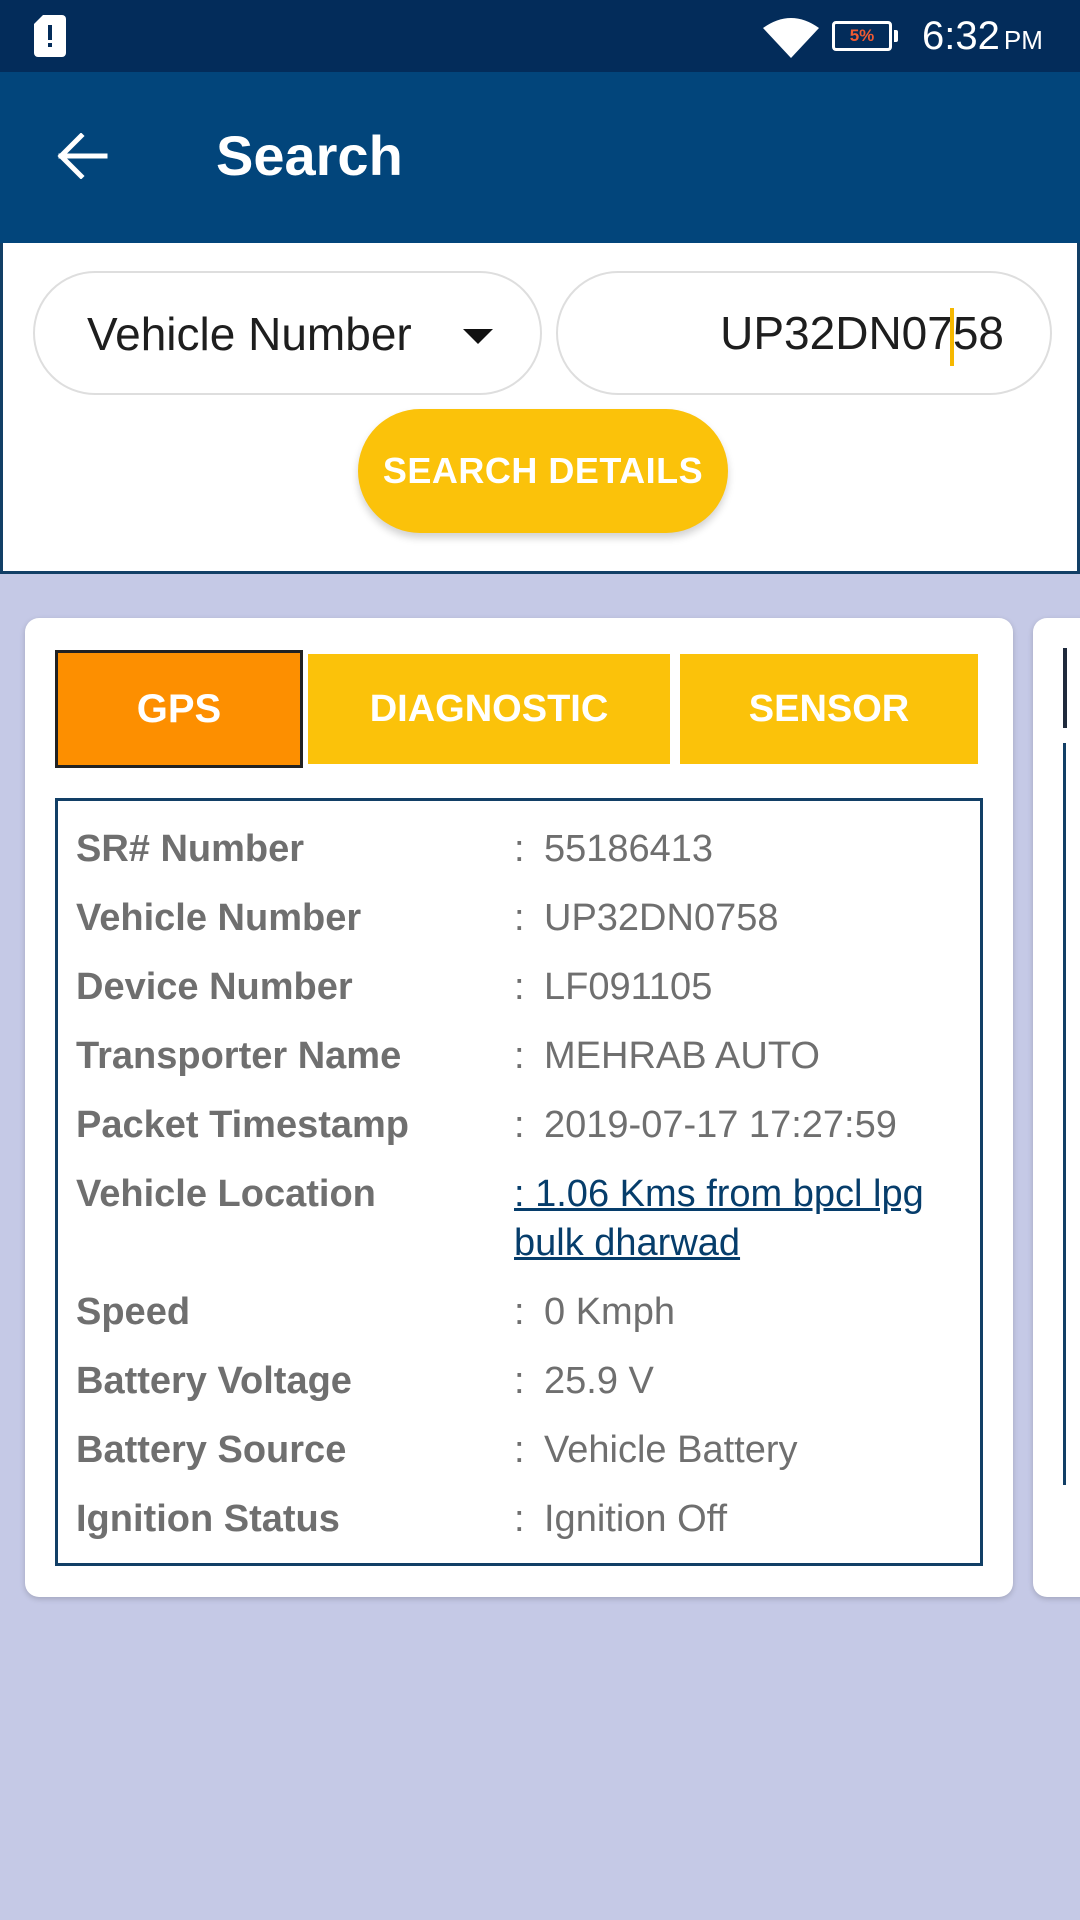 The height and width of the screenshot is (1920, 1080). I want to click on detail-value: 0 Kmph, so click(609, 1312).